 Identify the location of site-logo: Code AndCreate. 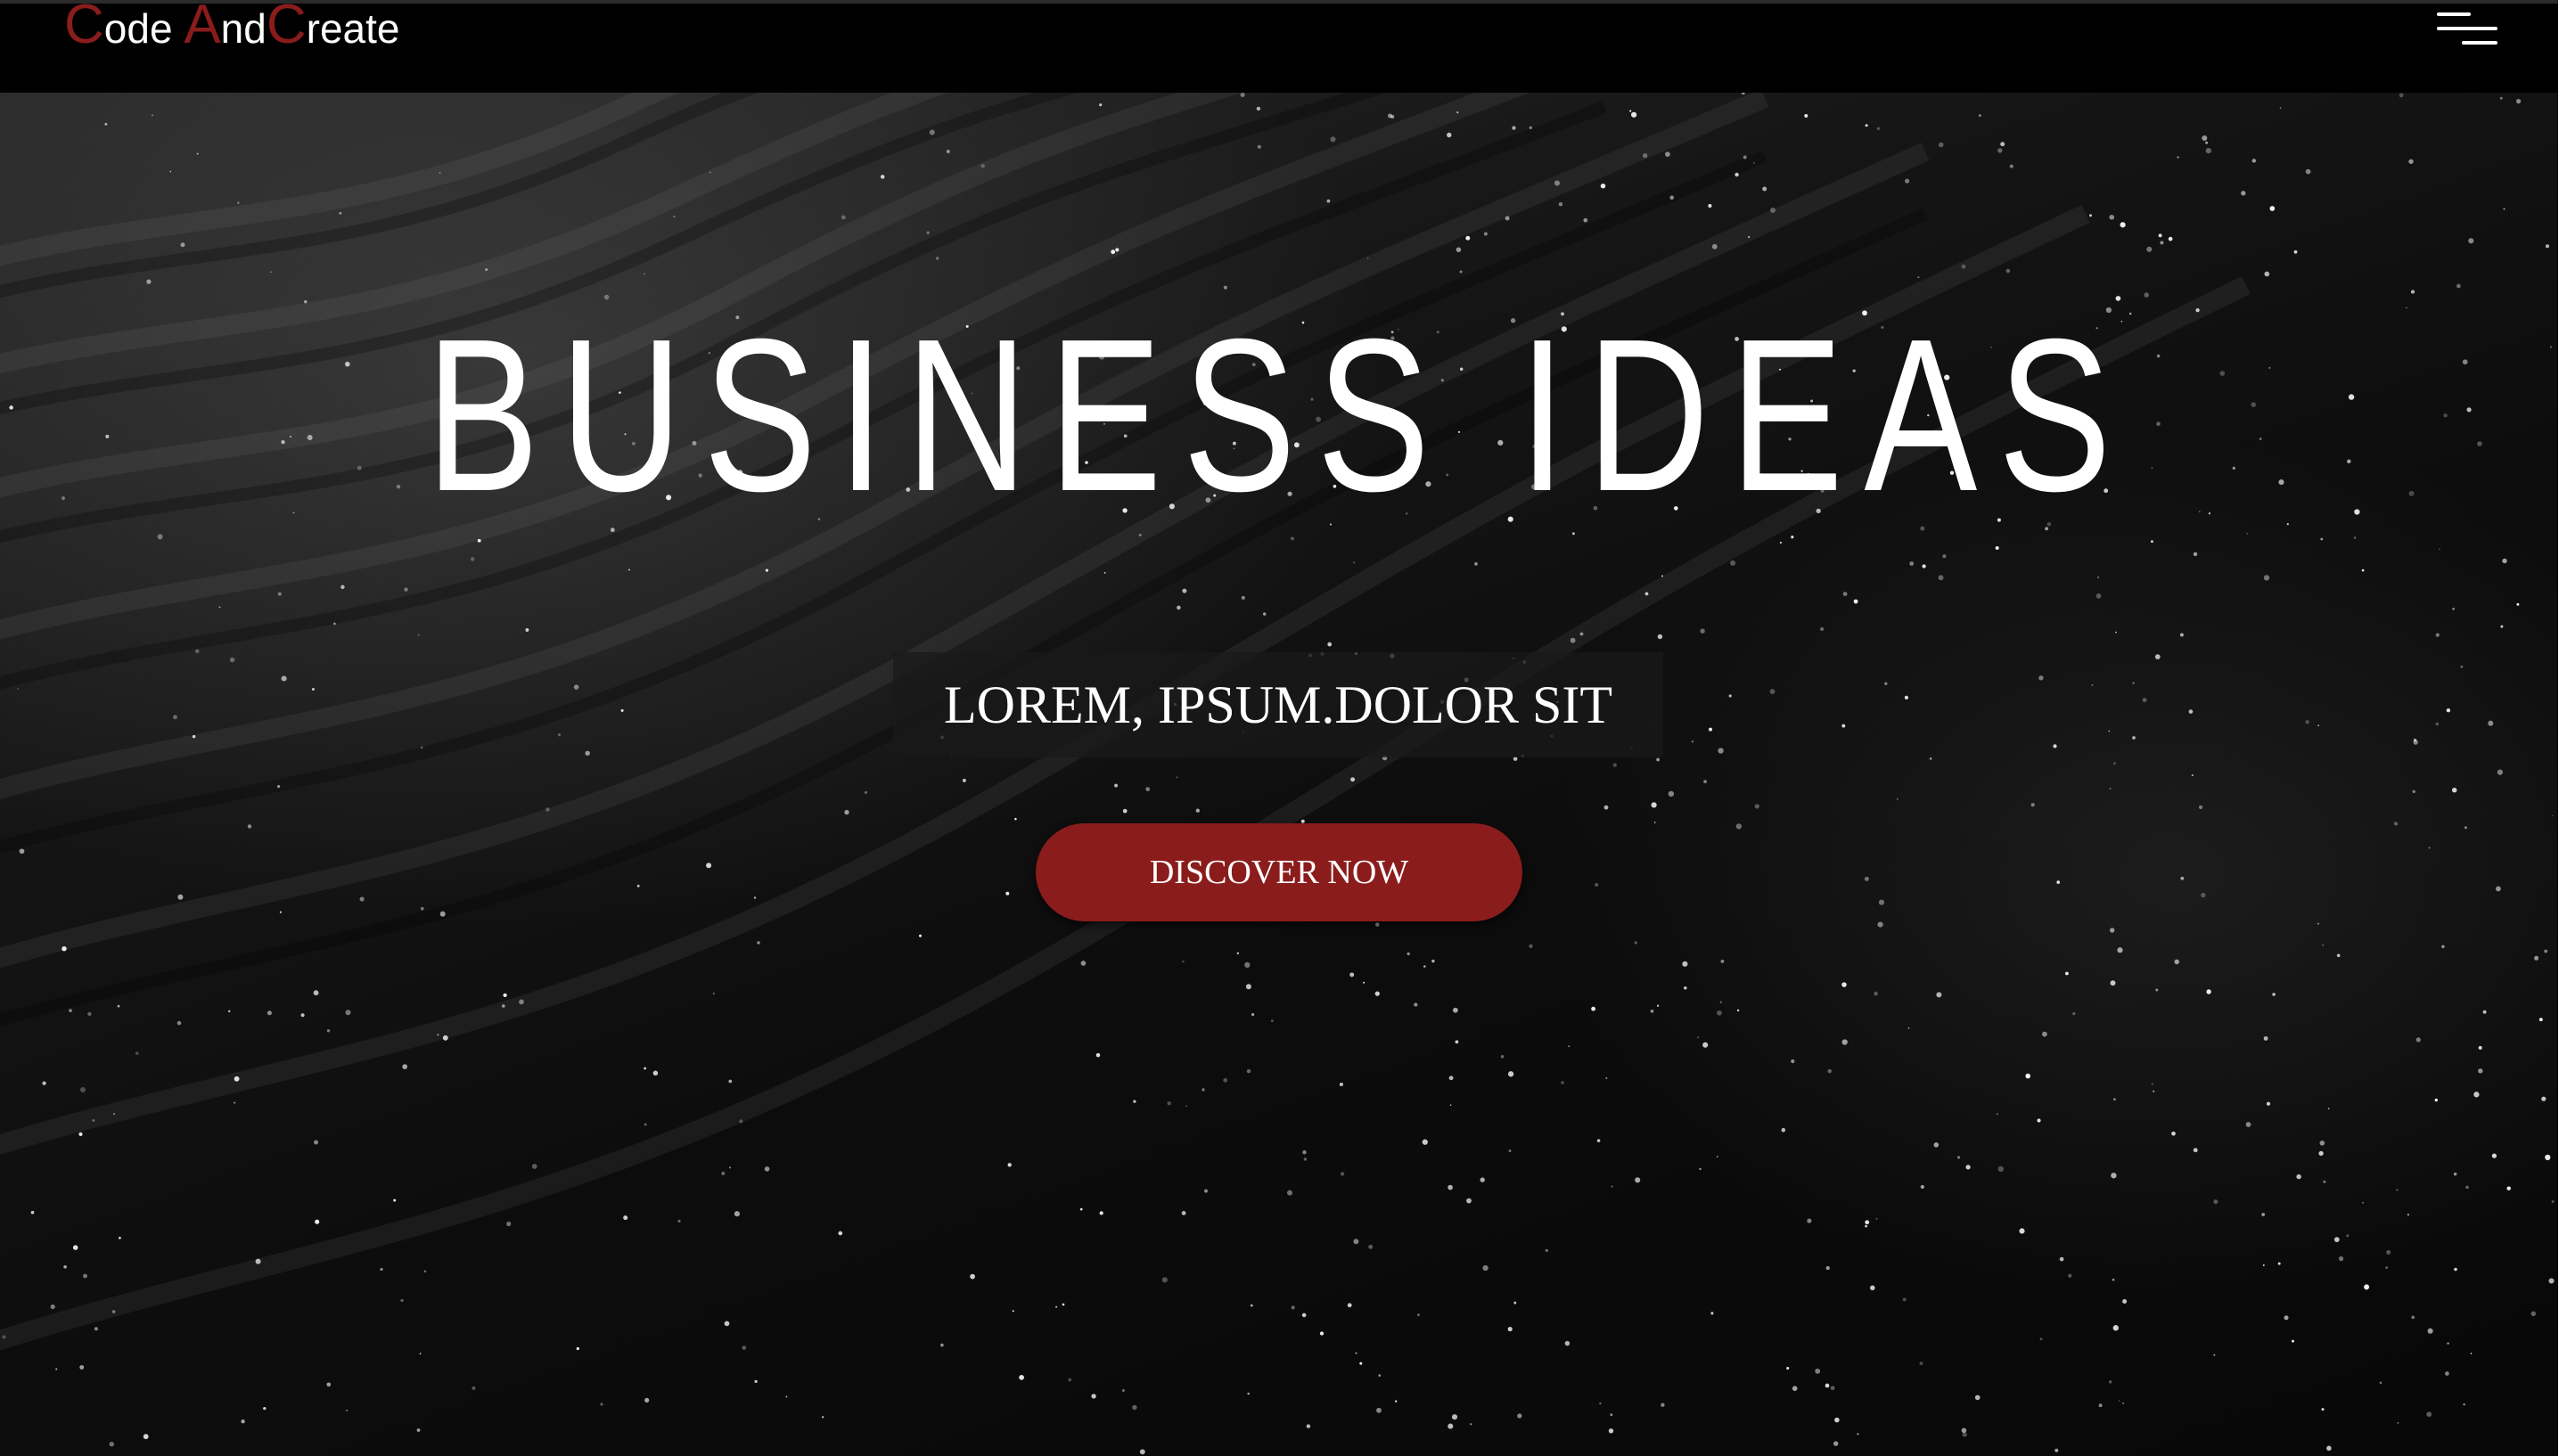
(231, 28).